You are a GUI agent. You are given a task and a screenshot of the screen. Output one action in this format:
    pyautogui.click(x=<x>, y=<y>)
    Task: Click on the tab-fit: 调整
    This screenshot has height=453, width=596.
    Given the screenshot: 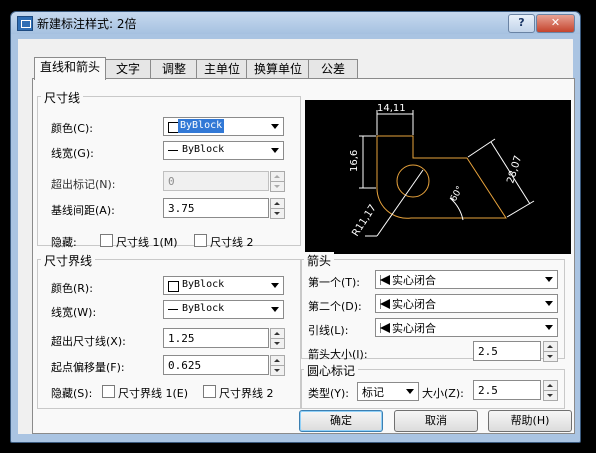 What is the action you would take?
    pyautogui.click(x=174, y=69)
    